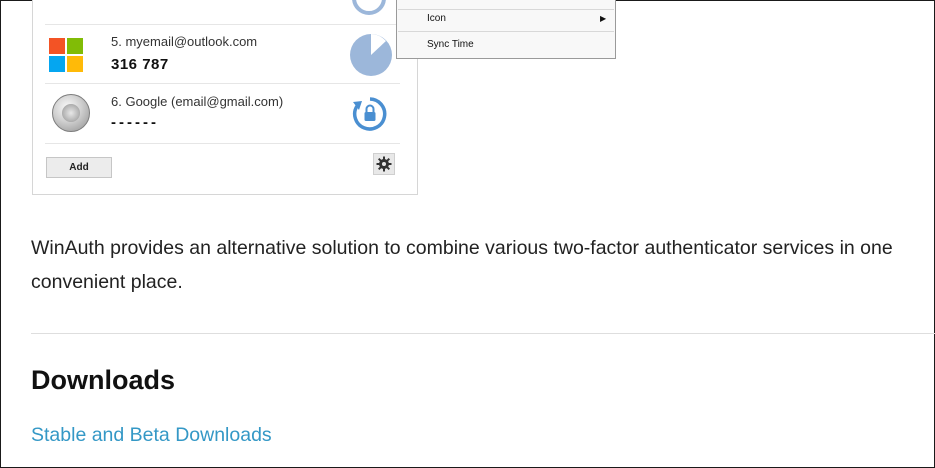  I want to click on settings-button, so click(384, 164).